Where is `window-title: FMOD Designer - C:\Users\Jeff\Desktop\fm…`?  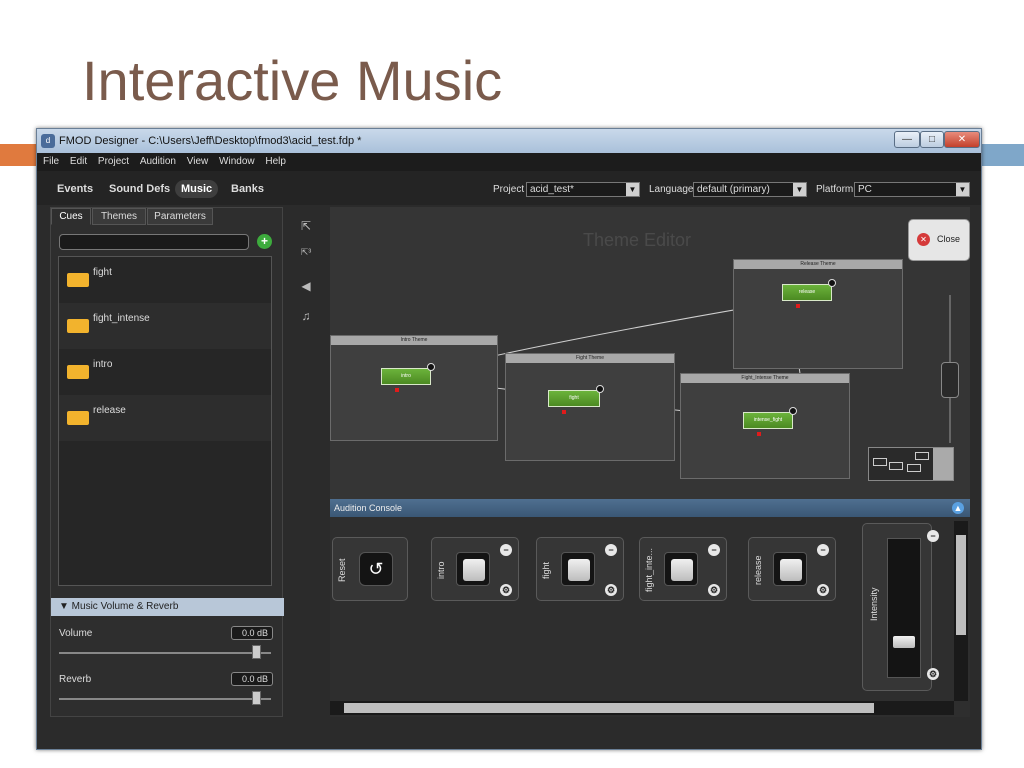
window-title: FMOD Designer - C:\Users\Jeff\Desktop\fm… is located at coordinates (210, 141).